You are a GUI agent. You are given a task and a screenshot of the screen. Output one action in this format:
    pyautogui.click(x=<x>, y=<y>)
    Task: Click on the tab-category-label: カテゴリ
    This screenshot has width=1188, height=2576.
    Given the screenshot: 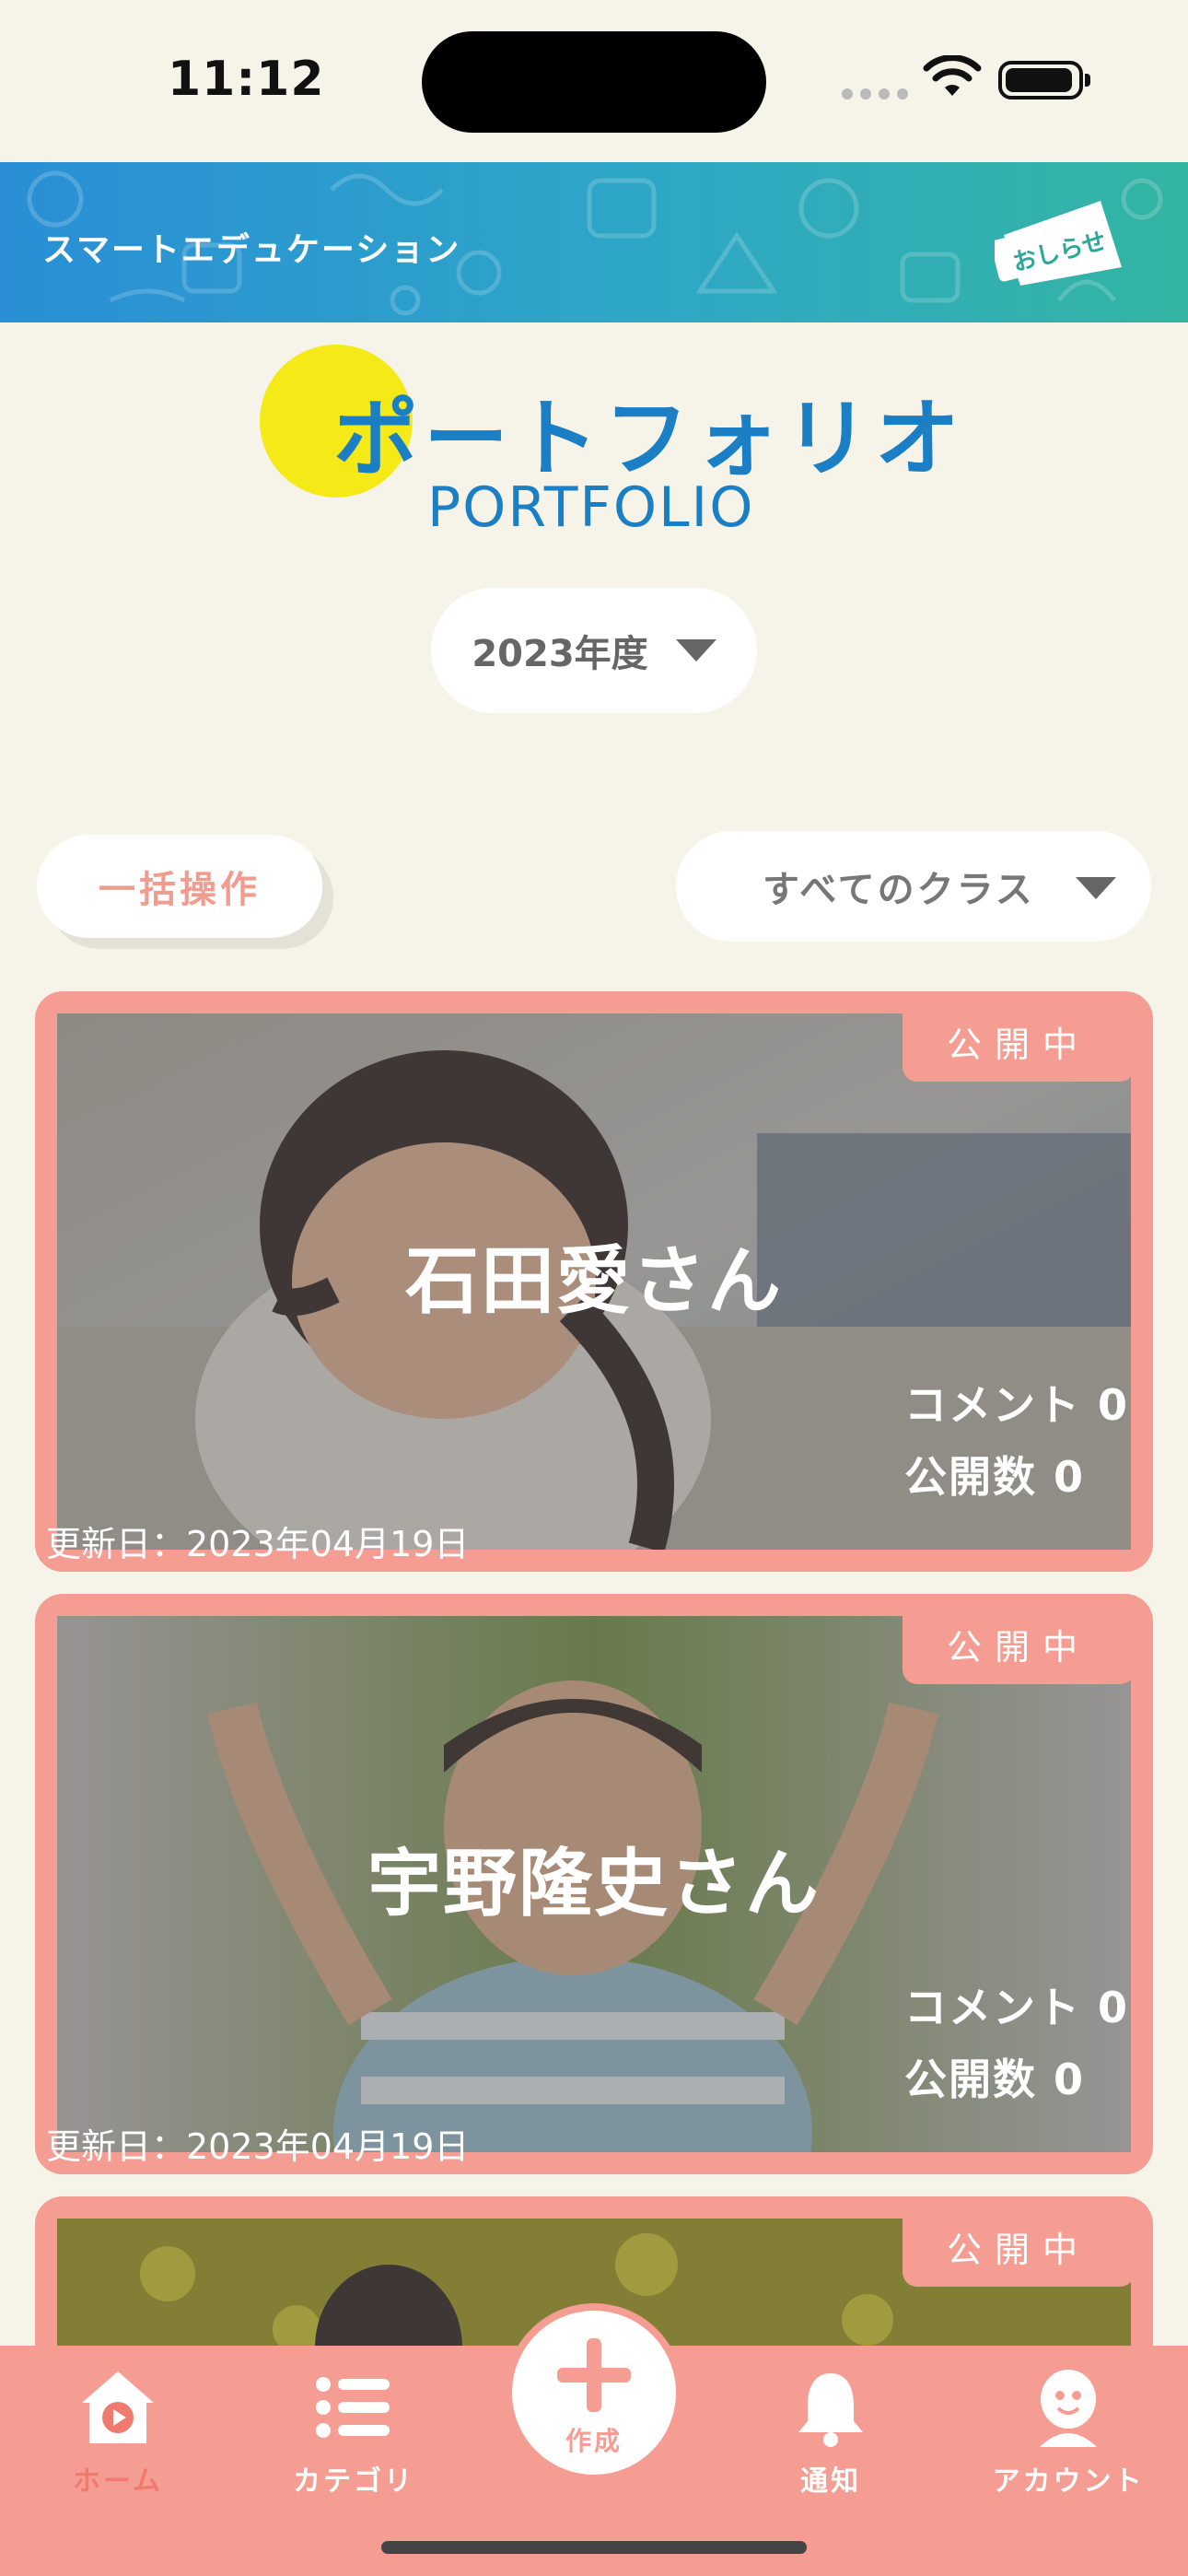 What is the action you would take?
    pyautogui.click(x=353, y=2481)
    